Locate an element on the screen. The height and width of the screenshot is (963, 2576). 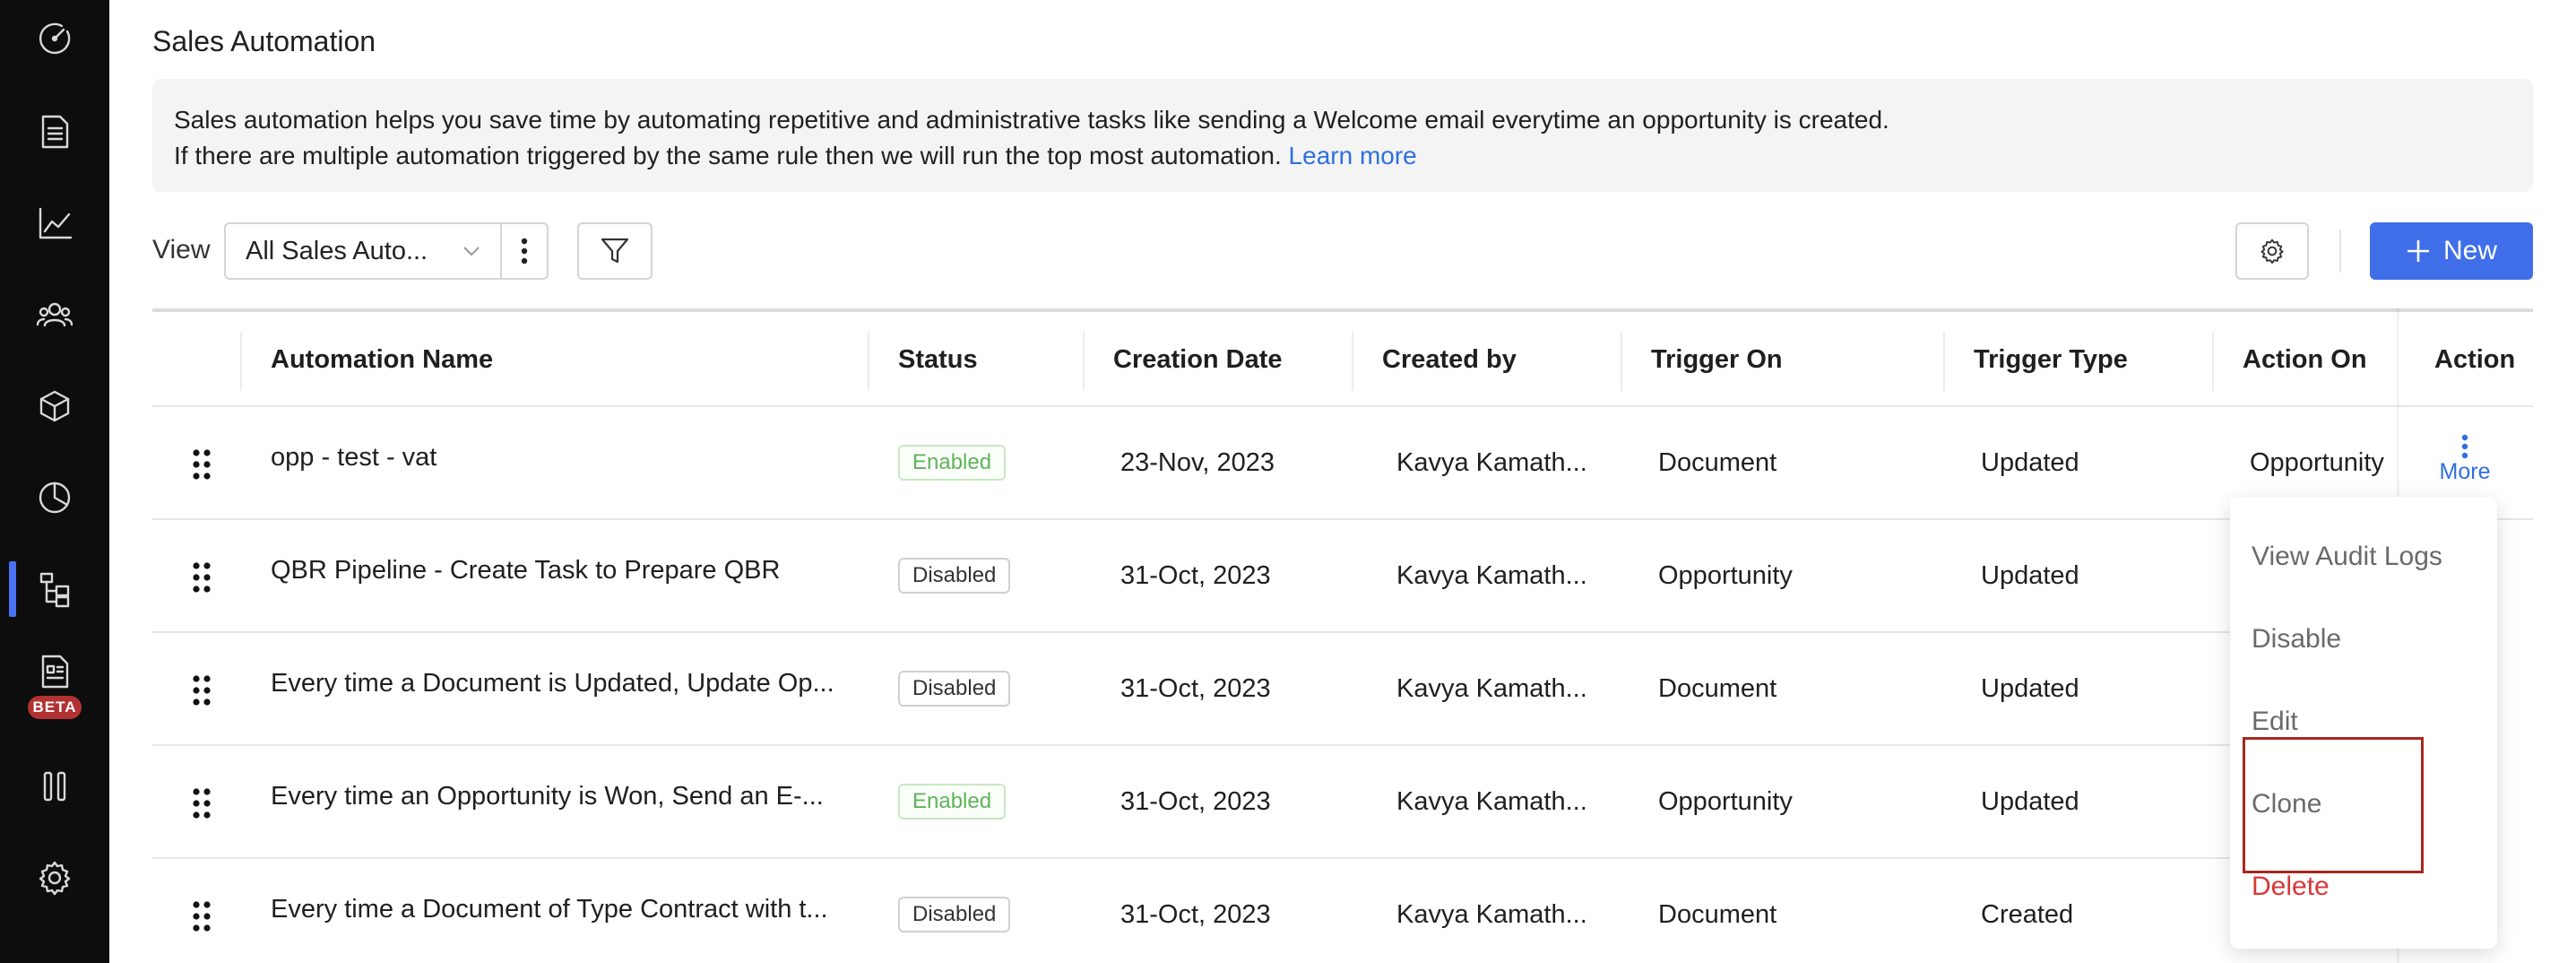
workflow-icon is located at coordinates (54, 590).